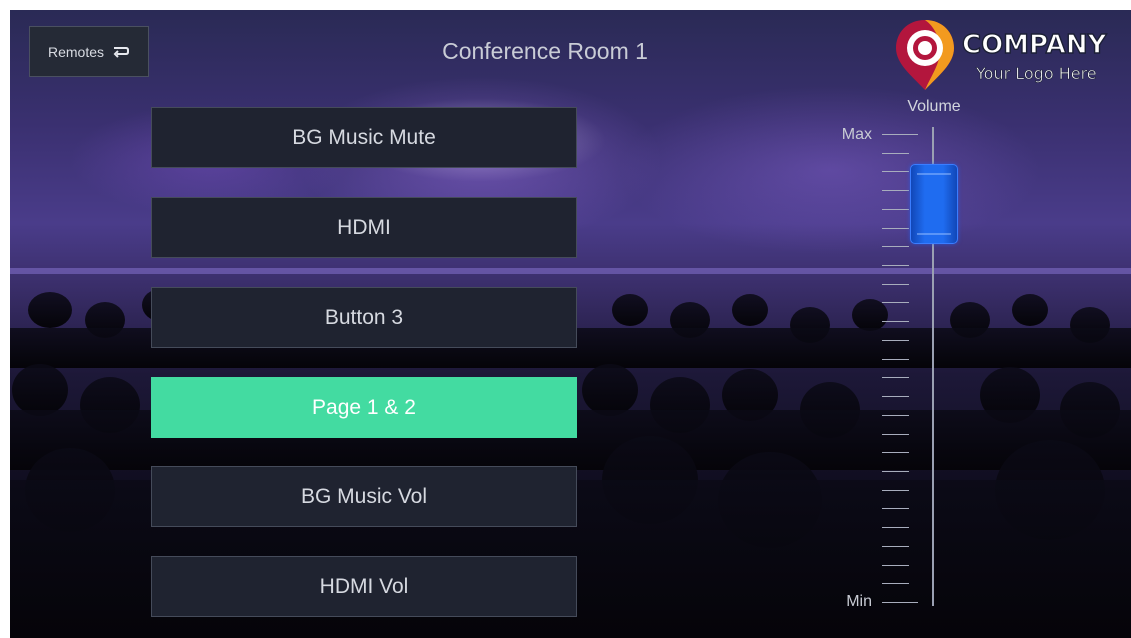 The image size is (1131, 638). Describe the element at coordinates (364, 407) in the screenshot. I see `page-1-2-button: Page 1 & 2` at that location.